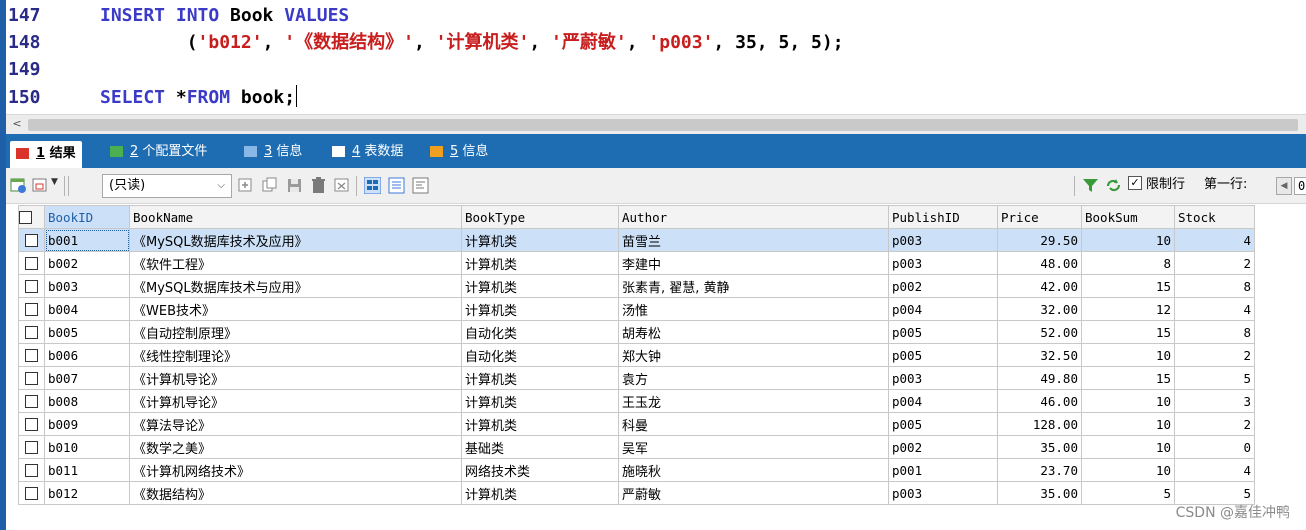 The image size is (1306, 530). What do you see at coordinates (87, 470) in the screenshot?
I see `cell-bookid: b011` at bounding box center [87, 470].